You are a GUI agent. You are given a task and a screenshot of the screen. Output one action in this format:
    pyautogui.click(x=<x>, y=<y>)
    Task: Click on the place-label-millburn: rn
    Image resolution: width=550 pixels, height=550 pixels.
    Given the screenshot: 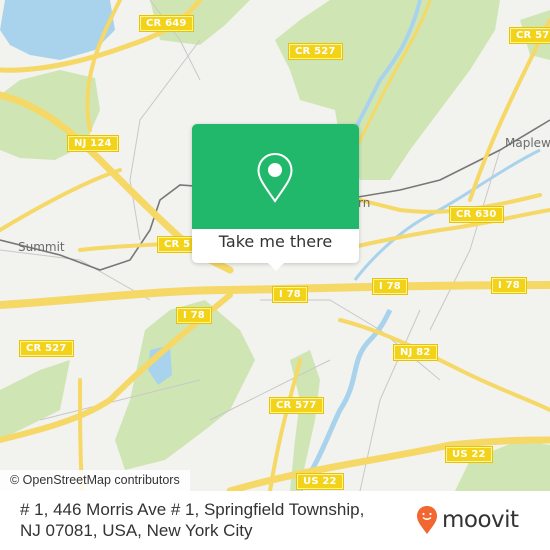 What is the action you would take?
    pyautogui.click(x=364, y=203)
    